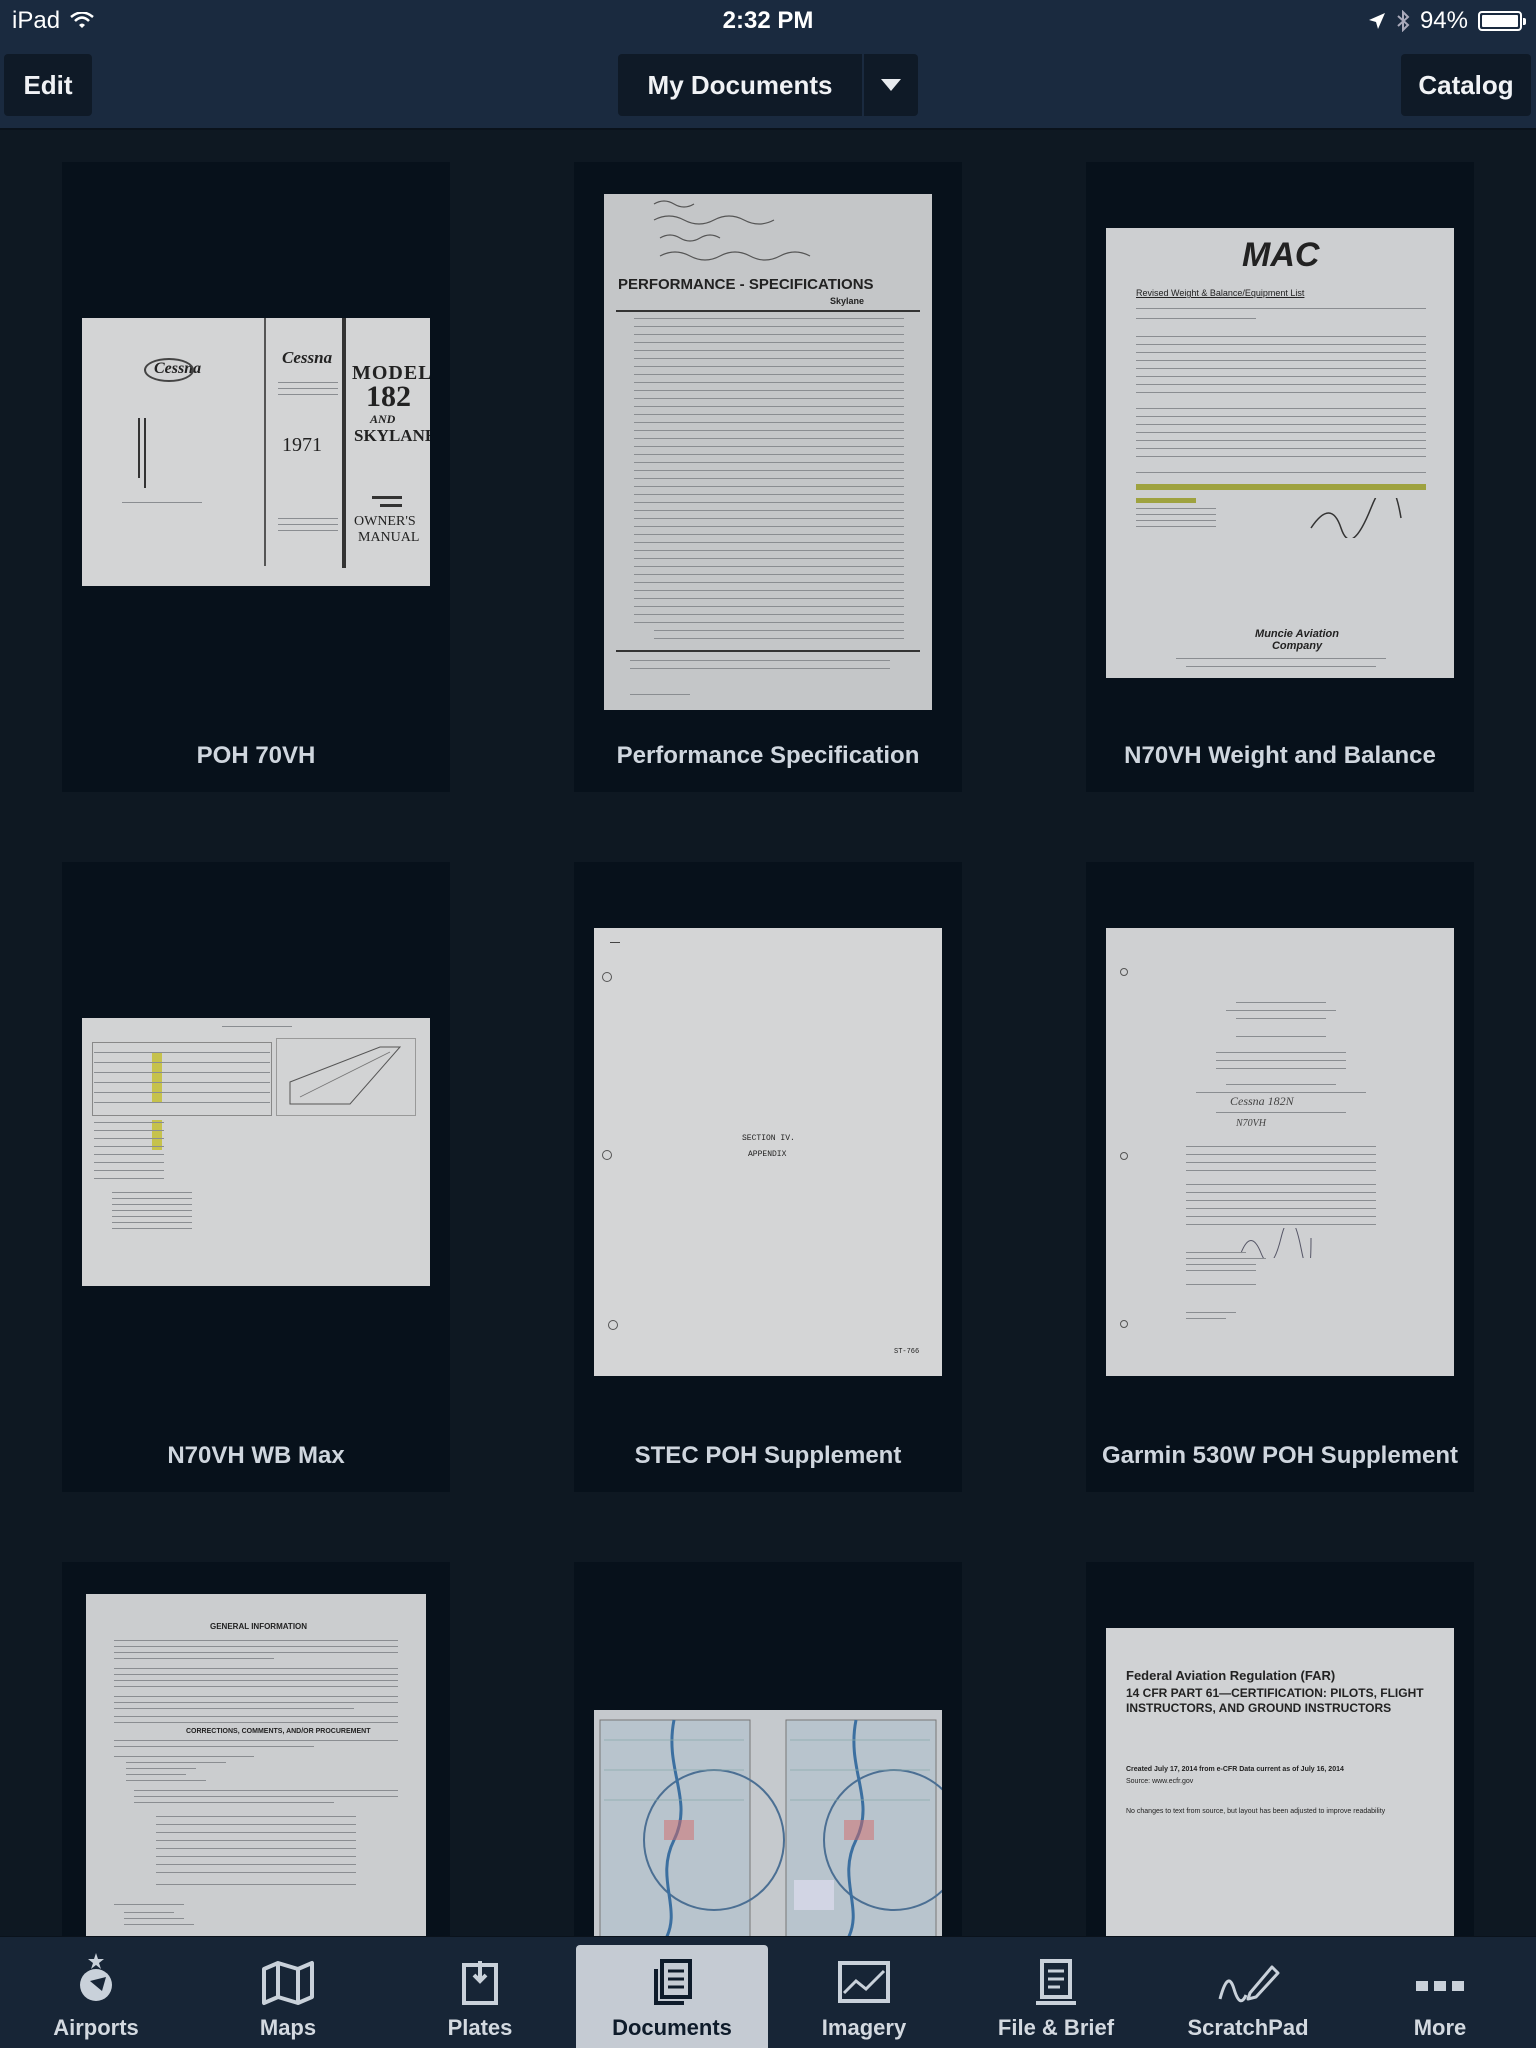  What do you see at coordinates (1231, 1675) in the screenshot?
I see `far-title: Federal Aviation Regulation (FAR)` at bounding box center [1231, 1675].